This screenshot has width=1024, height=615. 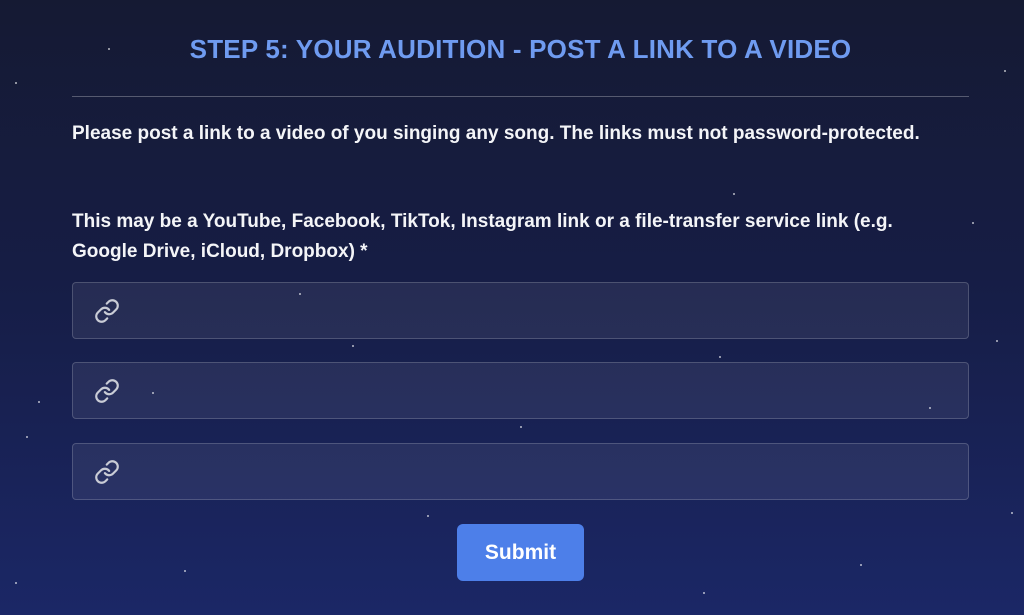 I want to click on submit-button: Submit, so click(x=520, y=552).